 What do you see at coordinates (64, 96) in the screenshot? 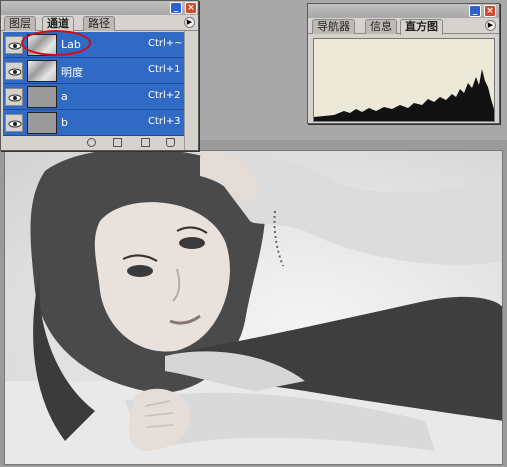
I see `channel-name: a` at bounding box center [64, 96].